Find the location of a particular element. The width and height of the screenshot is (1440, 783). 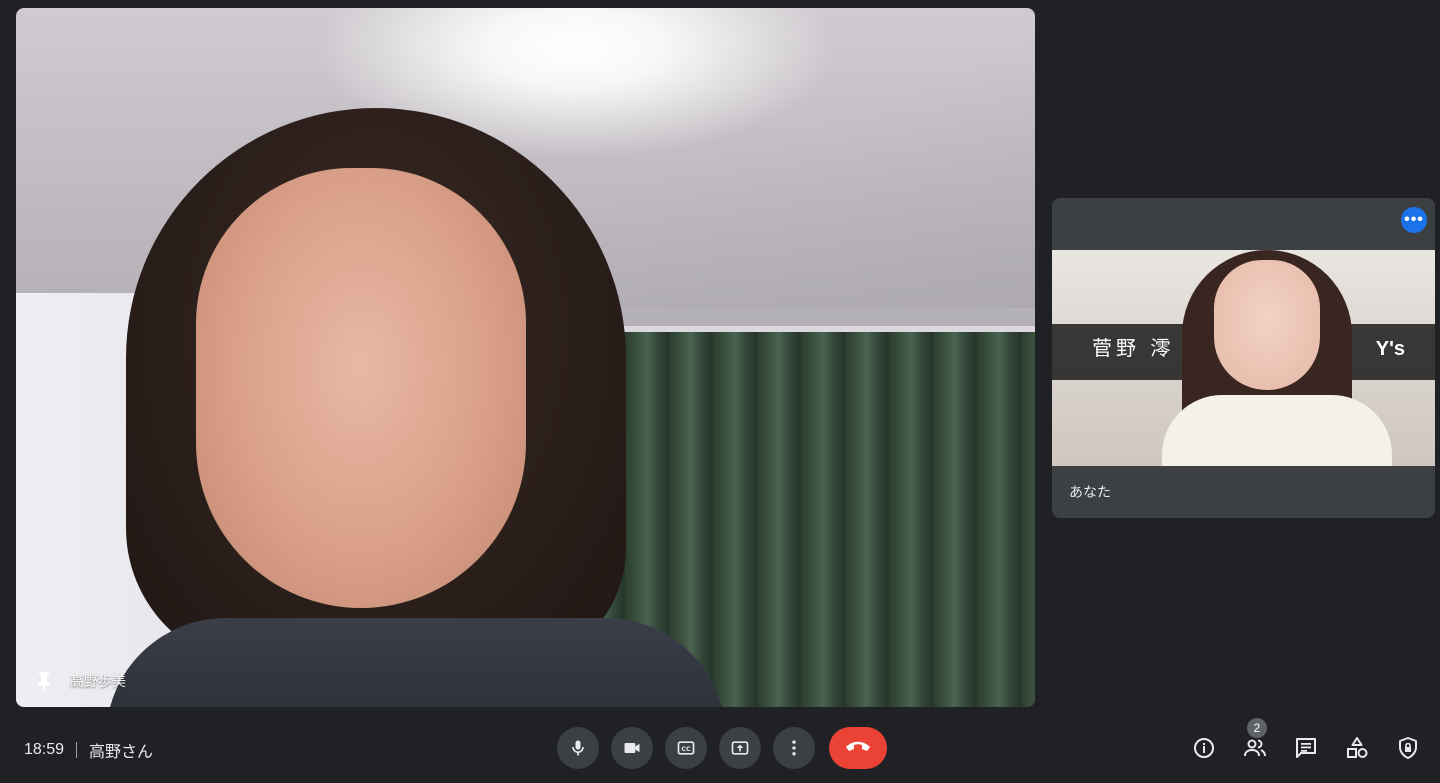

meeting-name: 高野さん is located at coordinates (121, 752).